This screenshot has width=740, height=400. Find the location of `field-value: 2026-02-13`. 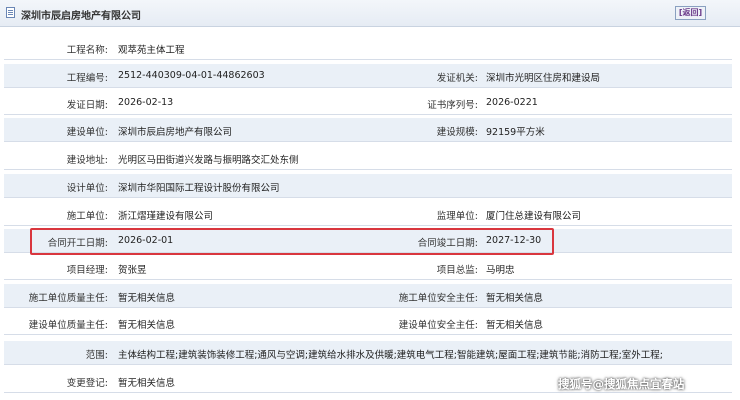

field-value: 2026-02-13 is located at coordinates (146, 102).